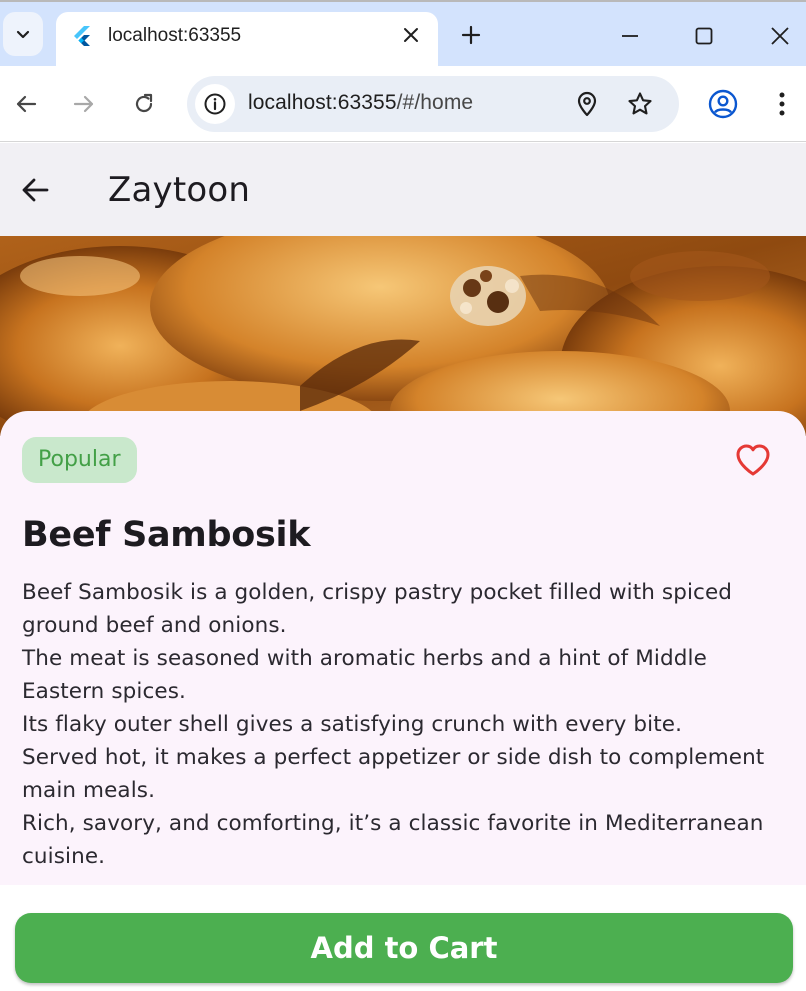 The width and height of the screenshot is (806, 991). I want to click on browser-tab-strip: localhost:63355, so click(403, 34).